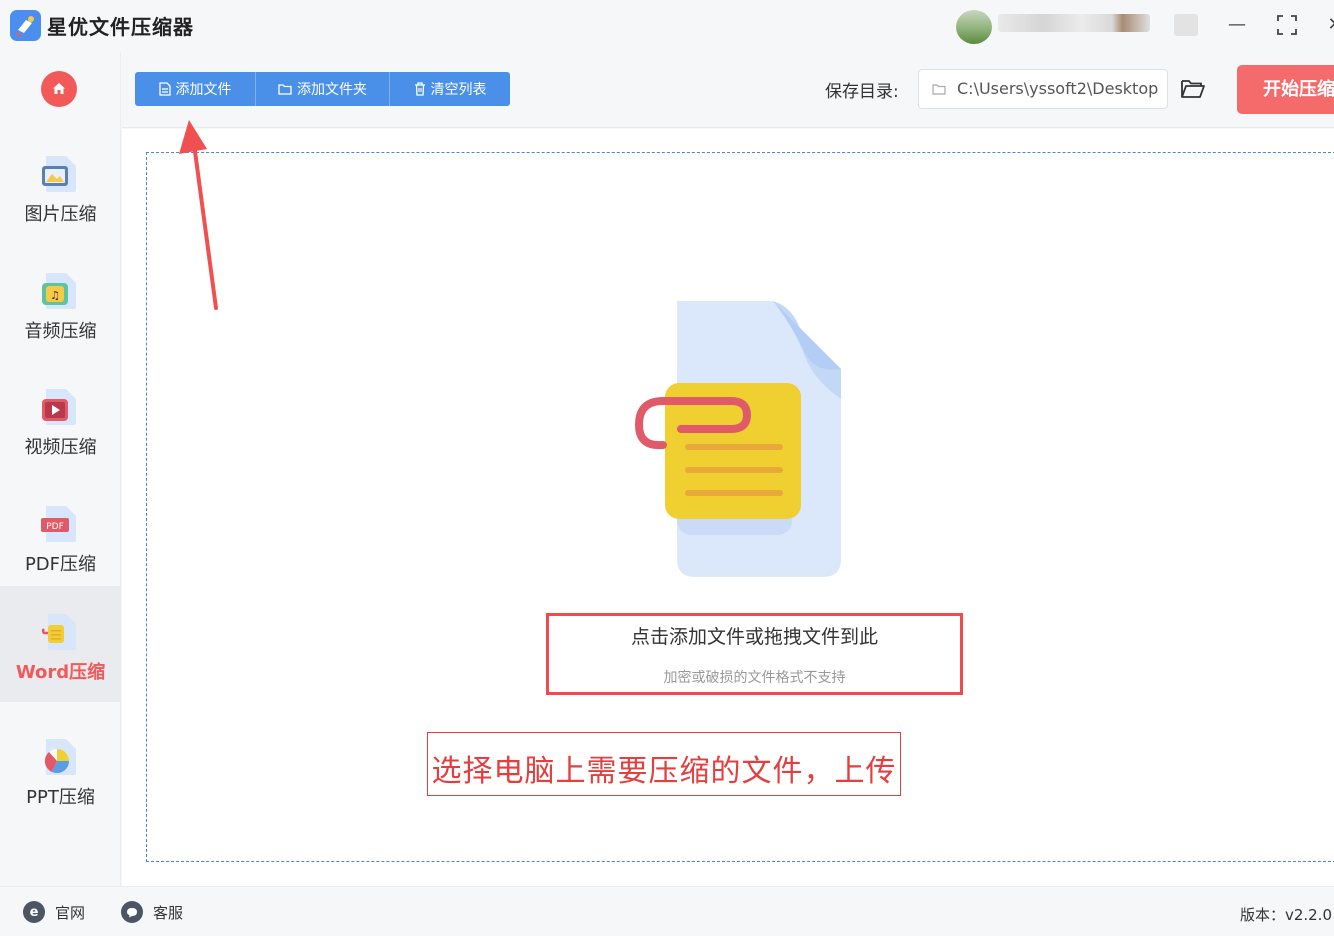 Image resolution: width=1334 pixels, height=936 pixels. I want to click on trash-icon, so click(419, 89).